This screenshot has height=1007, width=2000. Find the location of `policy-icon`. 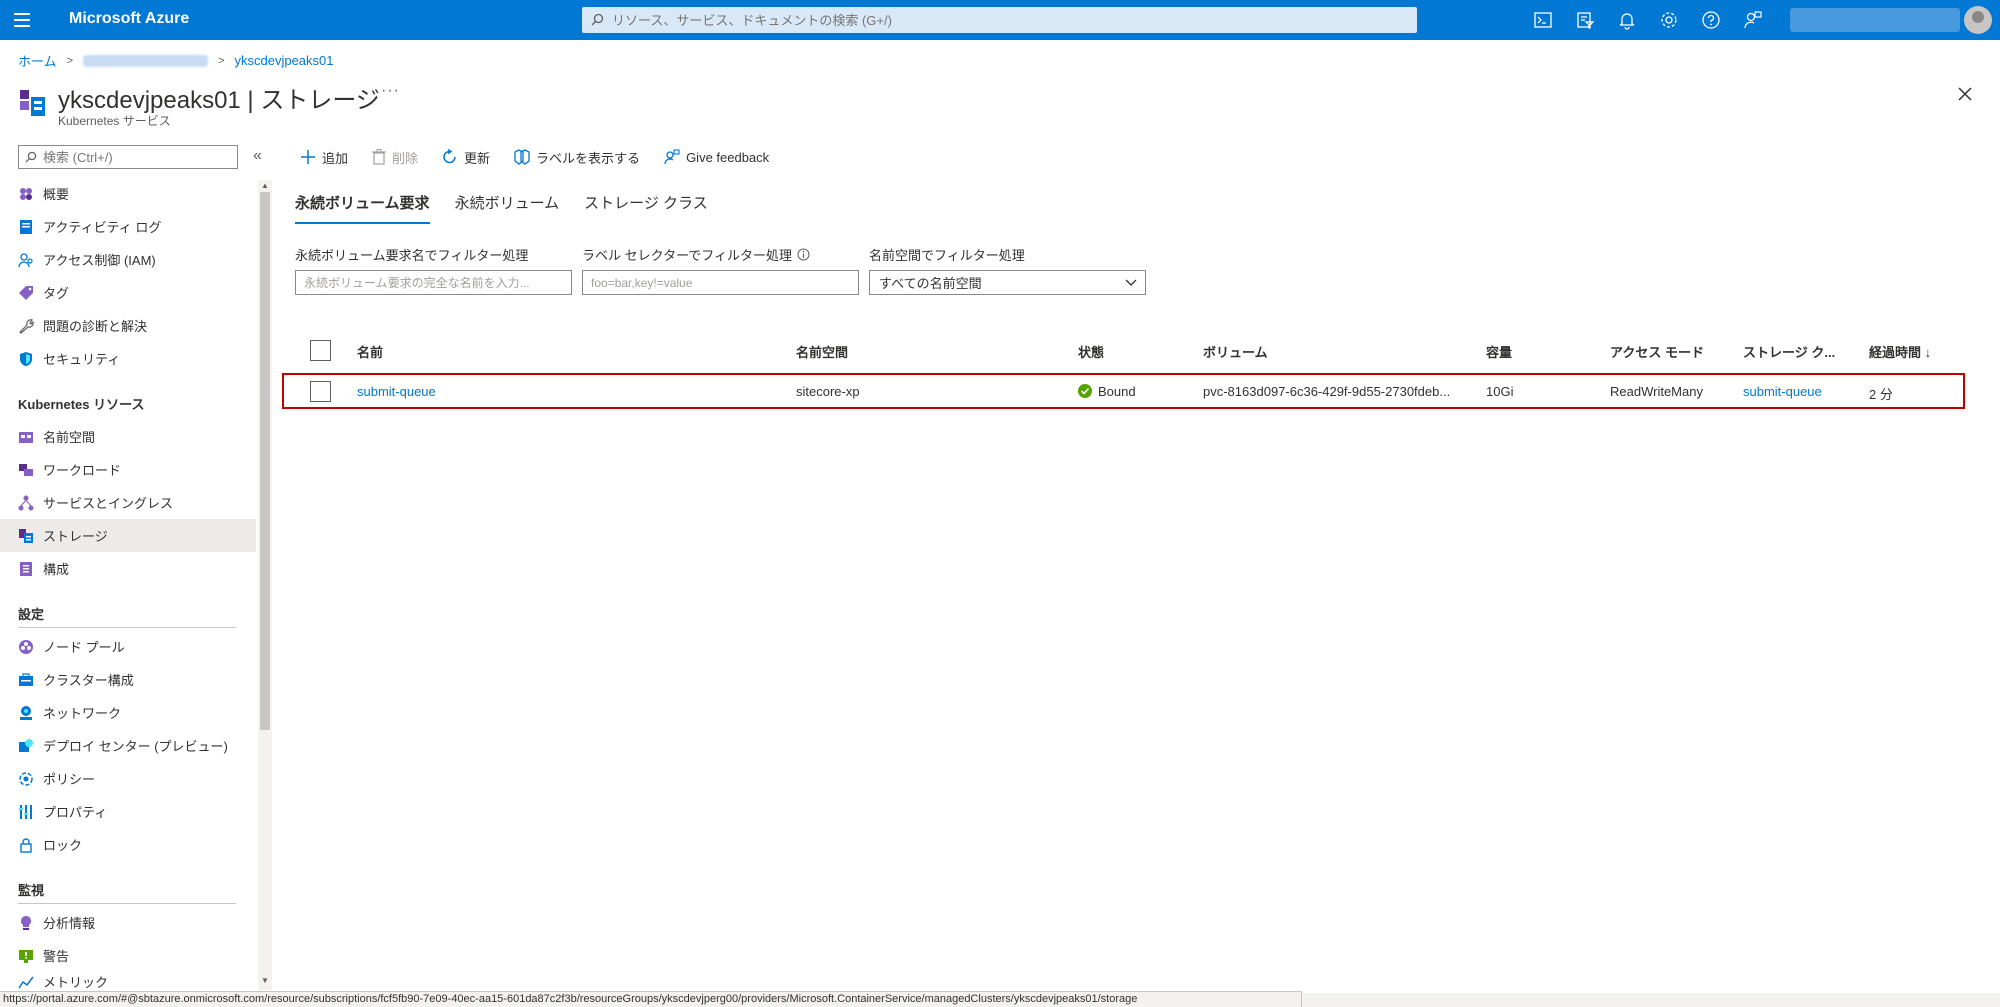

policy-icon is located at coordinates (26, 779).